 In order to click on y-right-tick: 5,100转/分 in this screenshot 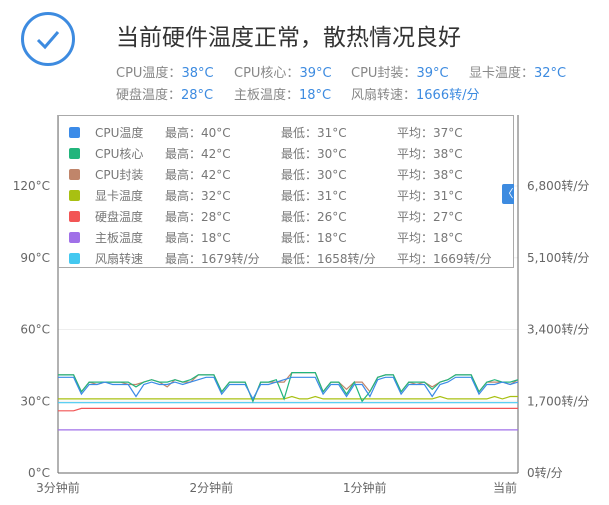, I will do `click(558, 257)`.